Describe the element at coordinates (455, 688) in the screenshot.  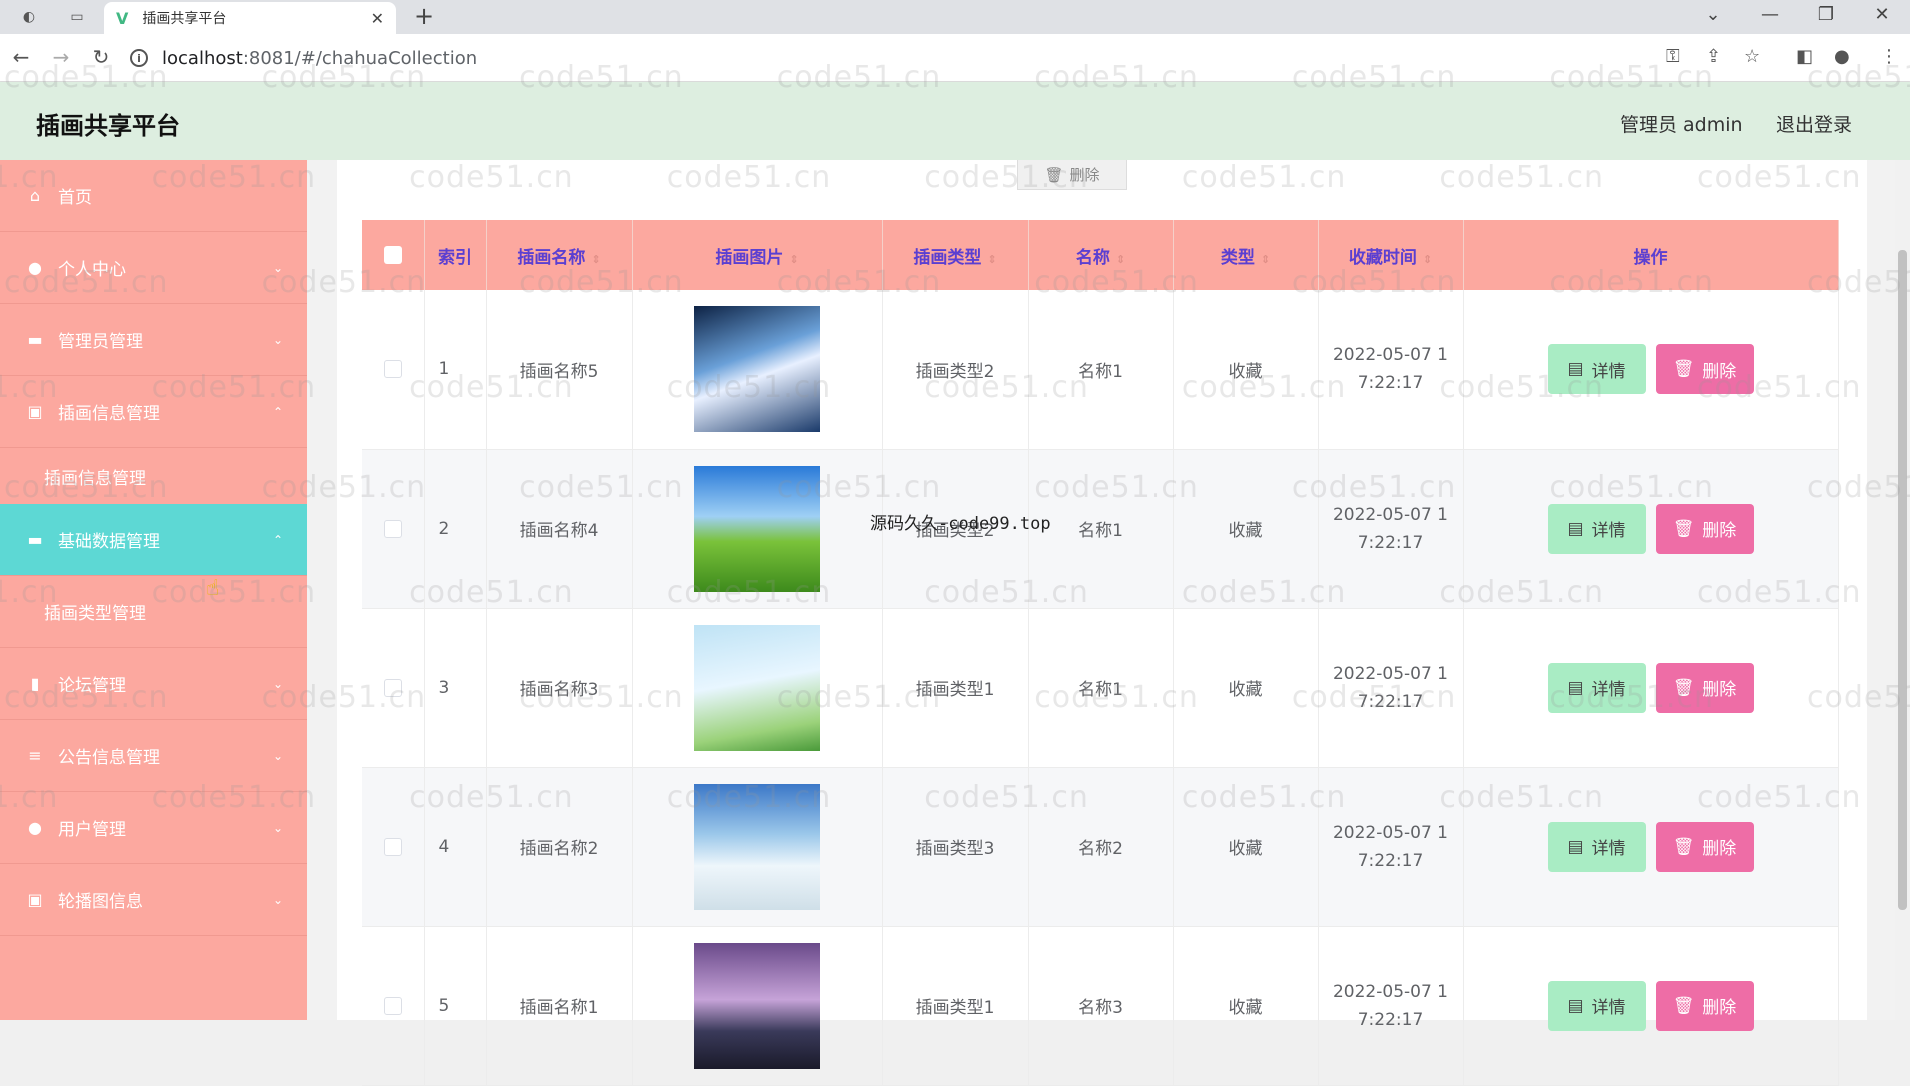
I see `index-cell: 3` at that location.